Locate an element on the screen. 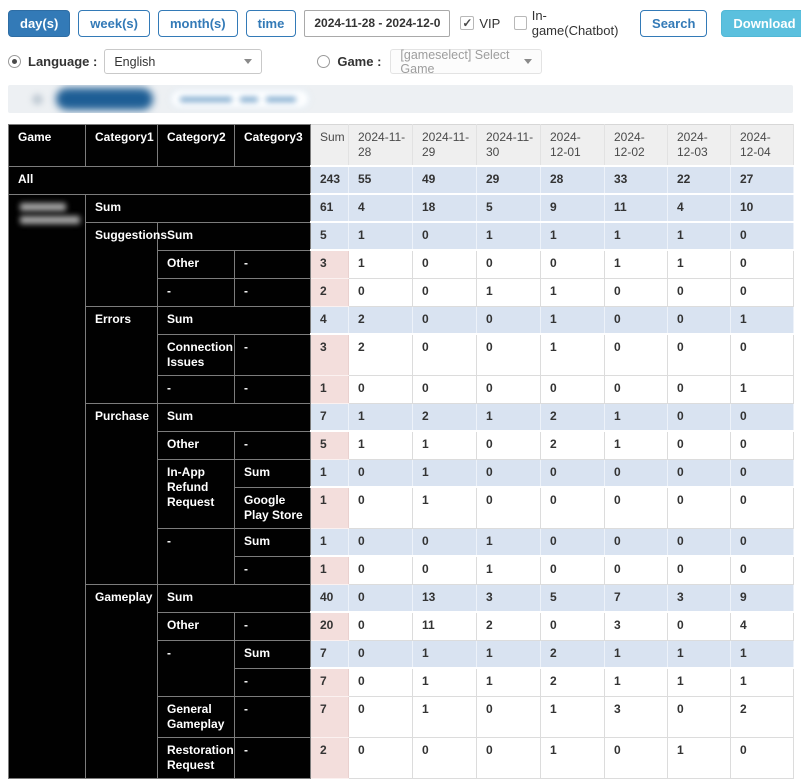 This screenshot has height=779, width=801. checkbox-checked-icon: ✓ is located at coordinates (467, 23).